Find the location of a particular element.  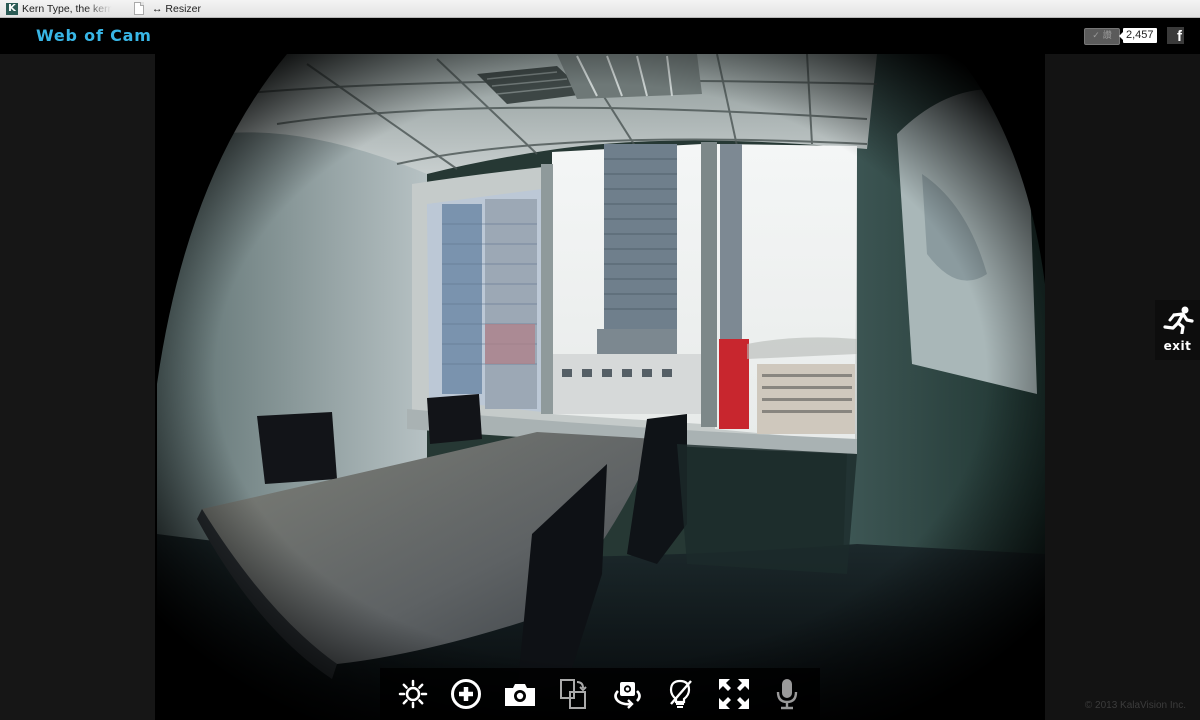

bookmark-kern-type: K Kern Type, the kerning game is located at coordinates (56, 8).